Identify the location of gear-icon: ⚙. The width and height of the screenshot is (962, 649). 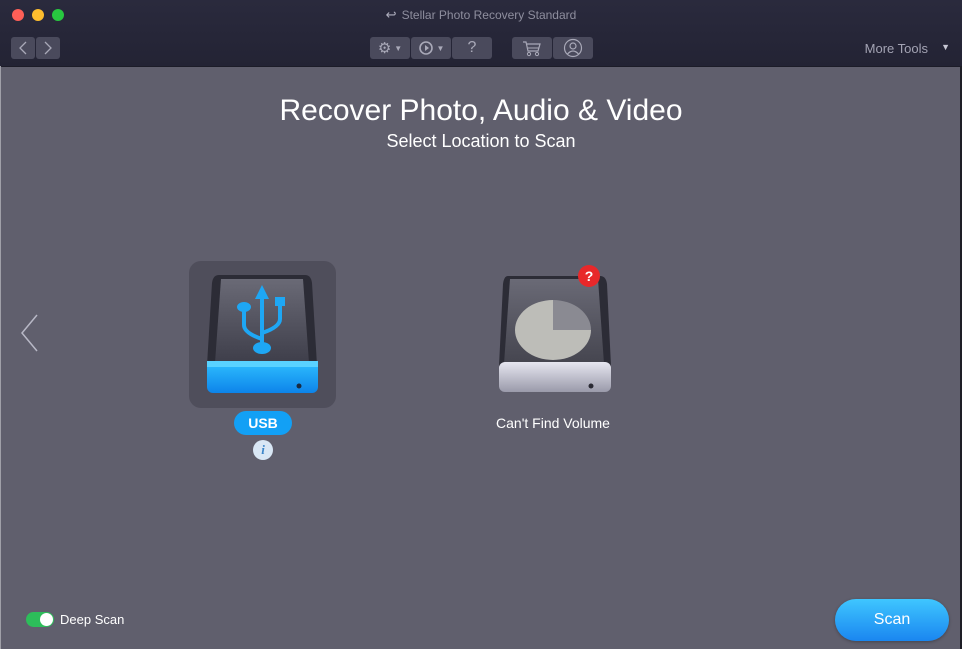
(384, 48).